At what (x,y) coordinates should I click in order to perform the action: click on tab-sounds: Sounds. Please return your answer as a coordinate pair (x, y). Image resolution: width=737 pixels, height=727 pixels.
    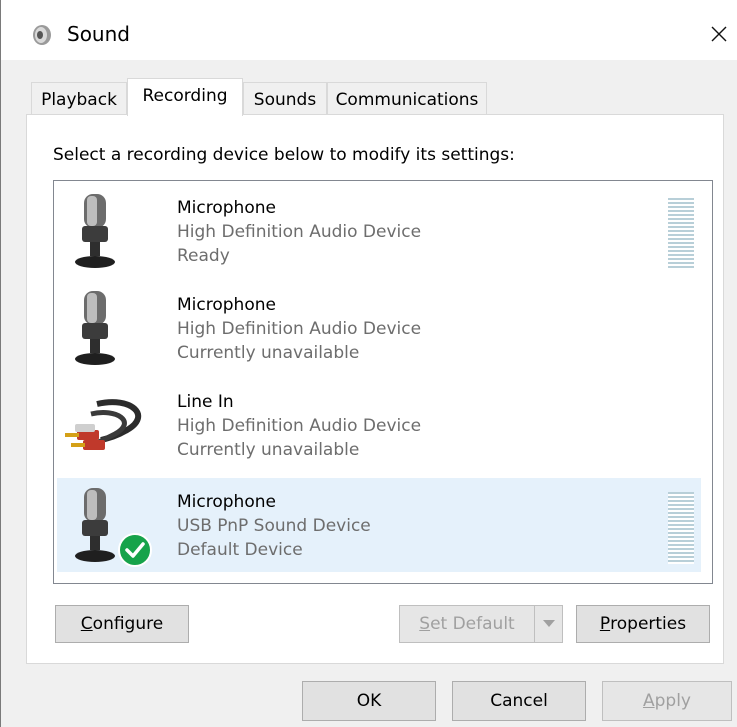
    Looking at the image, I should click on (285, 99).